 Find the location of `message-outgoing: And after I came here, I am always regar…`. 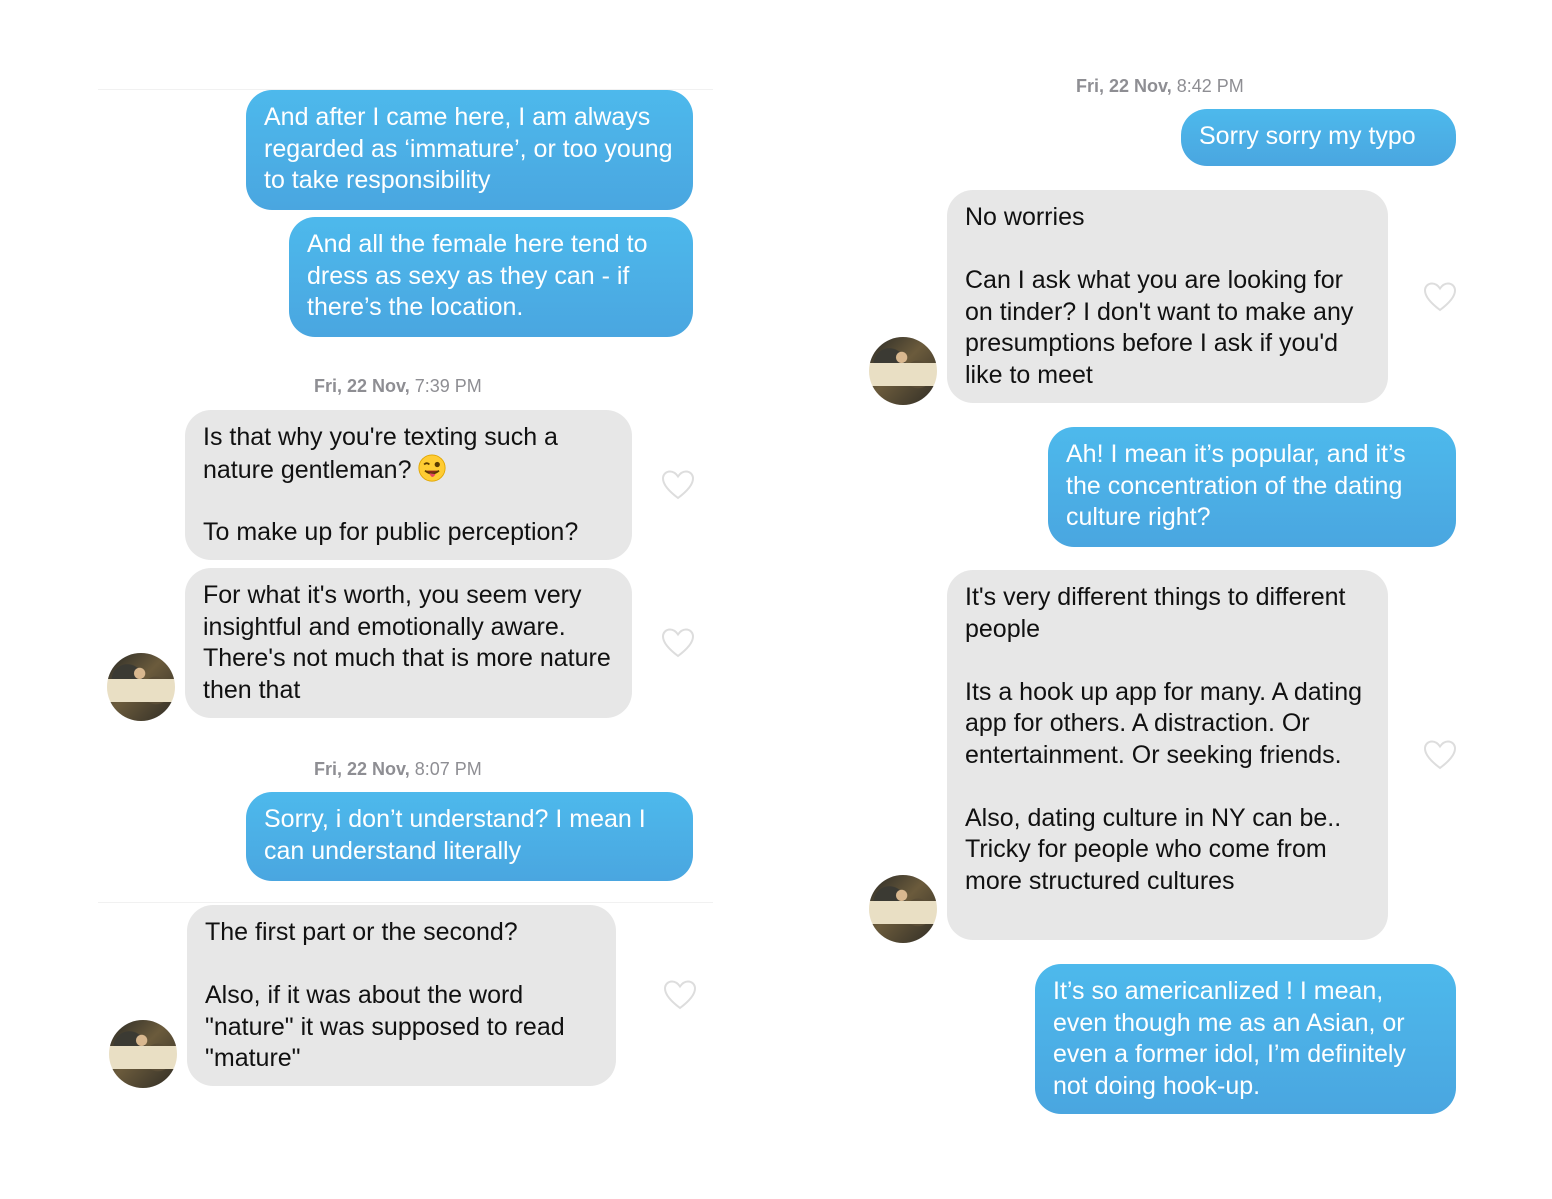

message-outgoing: And after I came here, I am always regar… is located at coordinates (469, 150).